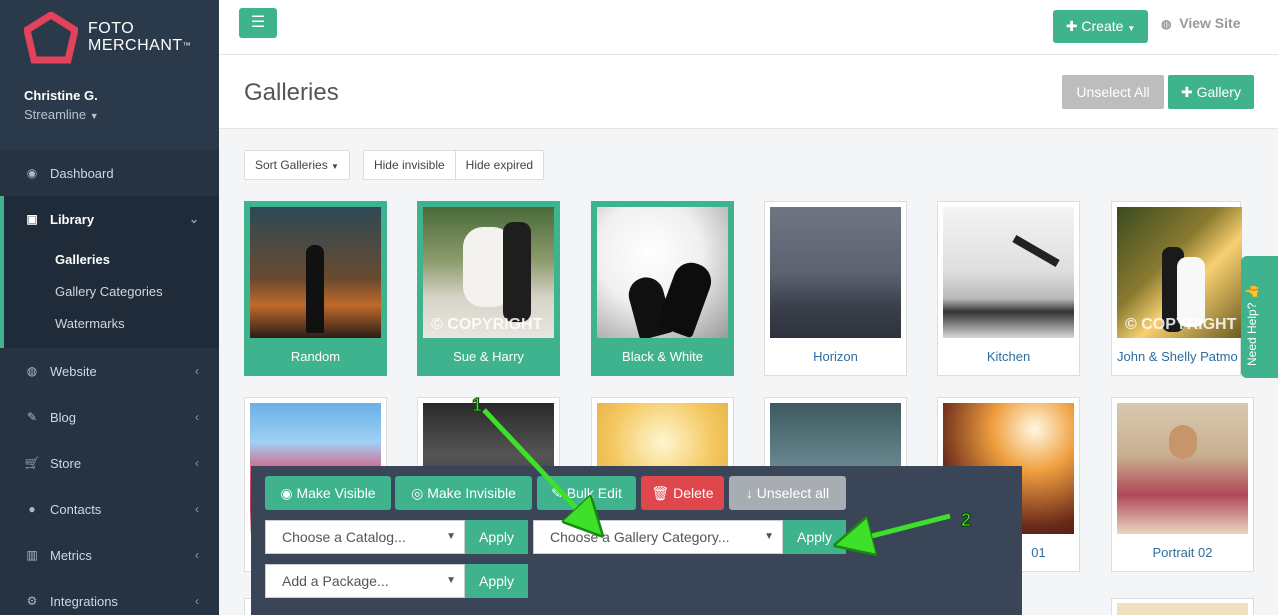  Describe the element at coordinates (1100, 26) in the screenshot. I see `create-button: ✚ Create ▼` at that location.